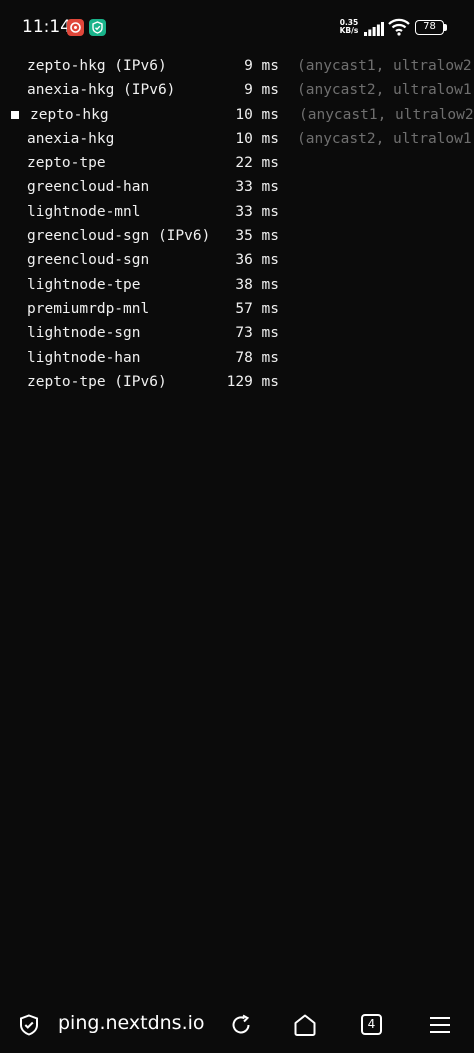  Describe the element at coordinates (252, 381) in the screenshot. I see `server-latency: 129 ms` at that location.